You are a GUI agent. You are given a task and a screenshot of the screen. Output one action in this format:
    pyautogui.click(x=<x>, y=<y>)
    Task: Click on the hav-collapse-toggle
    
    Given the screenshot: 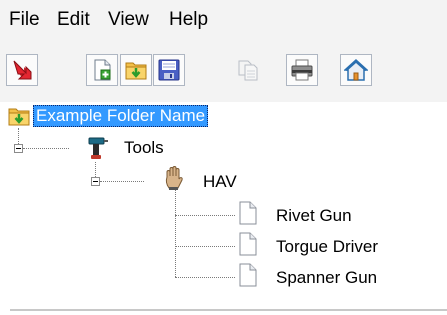 What is the action you would take?
    pyautogui.click(x=95, y=181)
    